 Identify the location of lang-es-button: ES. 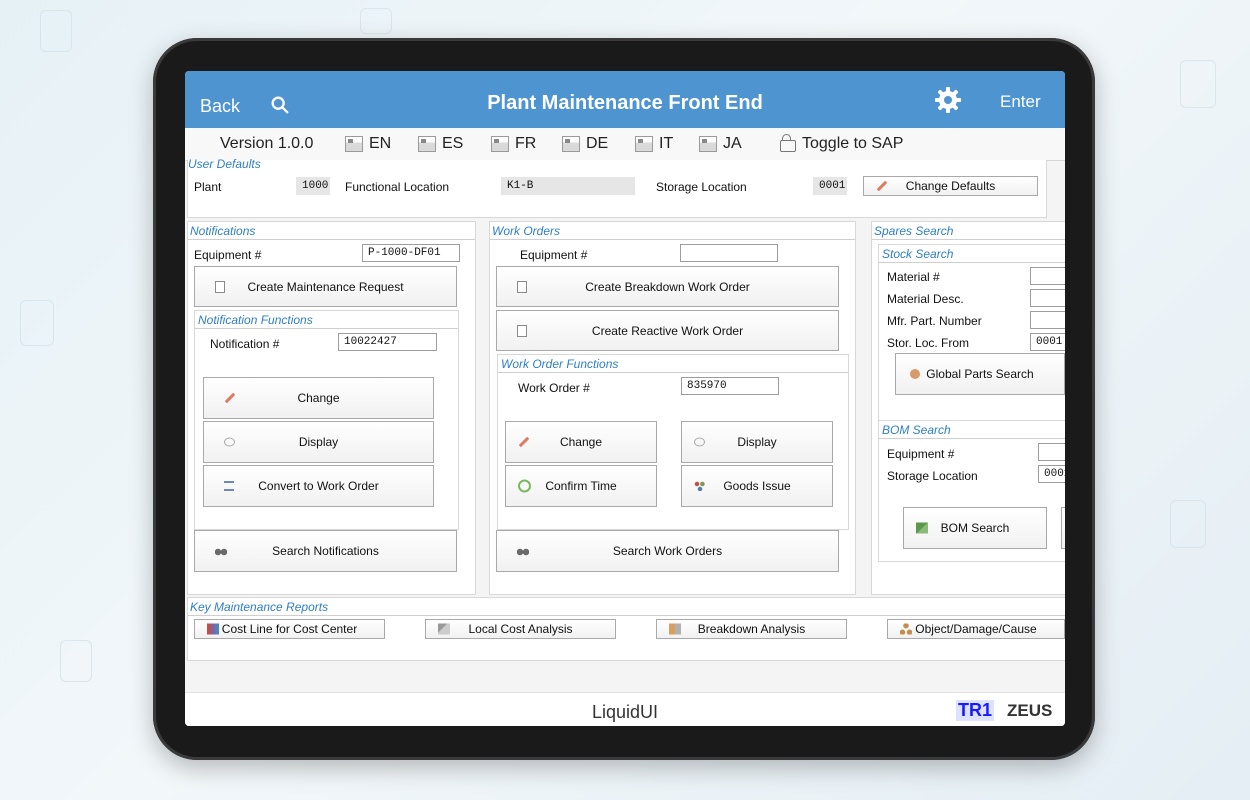
(440, 144).